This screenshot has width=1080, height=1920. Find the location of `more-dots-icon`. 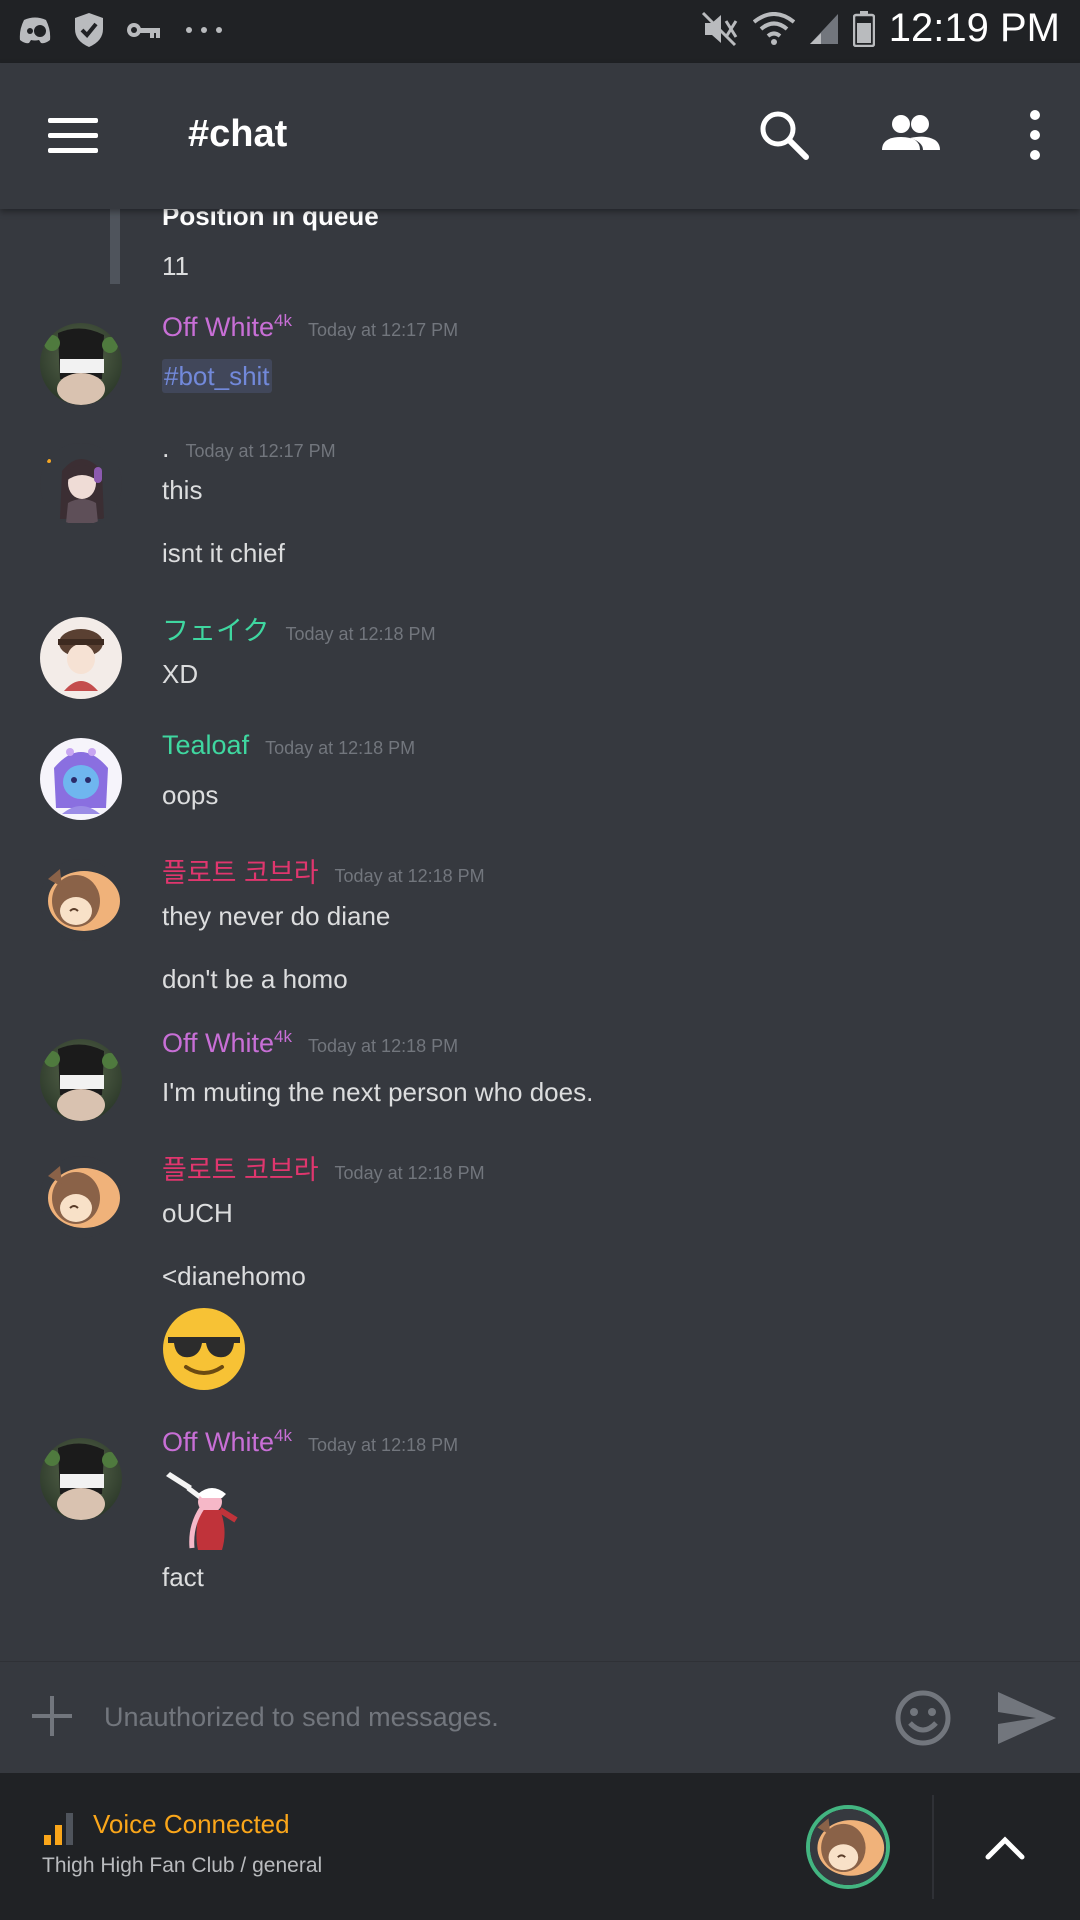

more-dots-icon is located at coordinates (204, 30).